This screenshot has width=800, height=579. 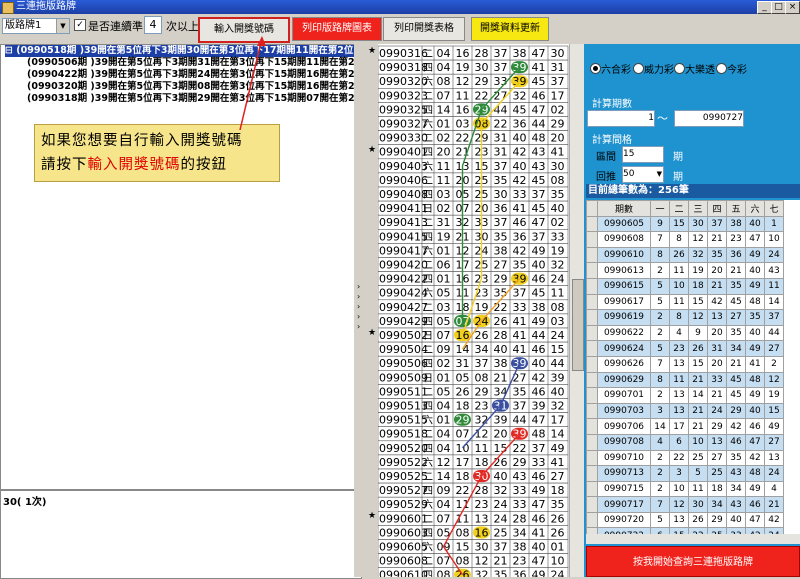 I want to click on draw-number: 47, so click(x=539, y=53).